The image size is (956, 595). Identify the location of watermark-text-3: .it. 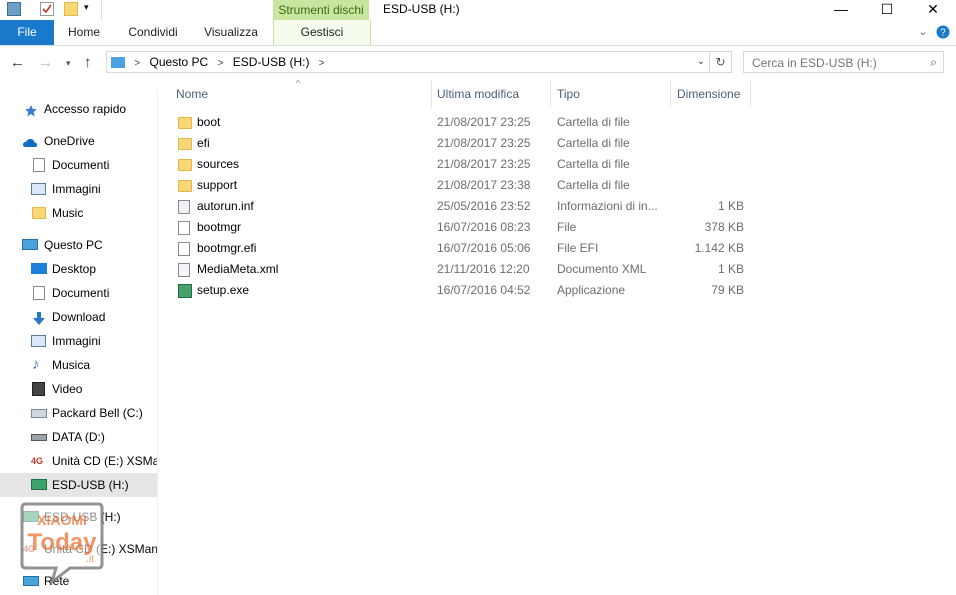
(90, 559).